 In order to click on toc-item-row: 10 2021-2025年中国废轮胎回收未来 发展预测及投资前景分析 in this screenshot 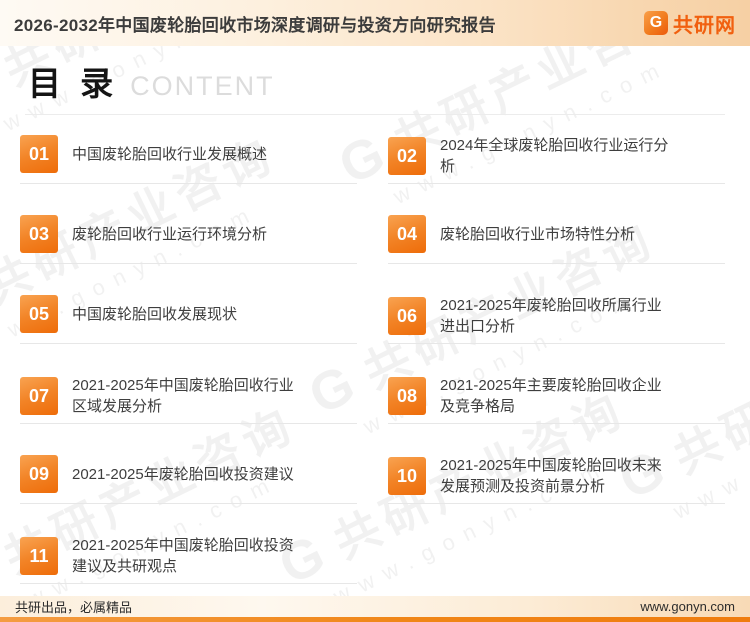, I will do `click(556, 495)`.